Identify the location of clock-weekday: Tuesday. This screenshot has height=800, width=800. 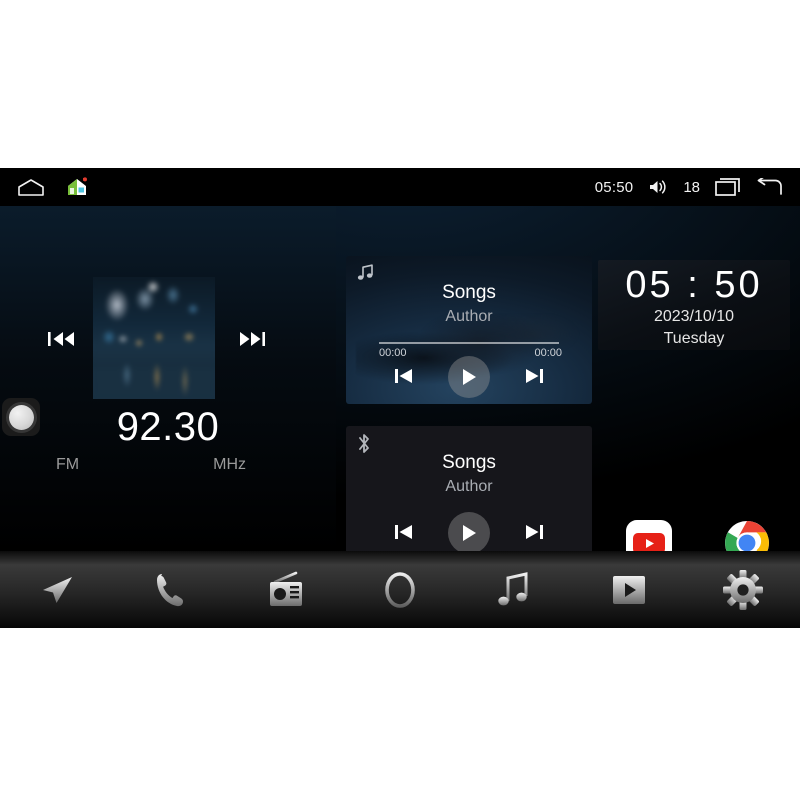
(694, 338).